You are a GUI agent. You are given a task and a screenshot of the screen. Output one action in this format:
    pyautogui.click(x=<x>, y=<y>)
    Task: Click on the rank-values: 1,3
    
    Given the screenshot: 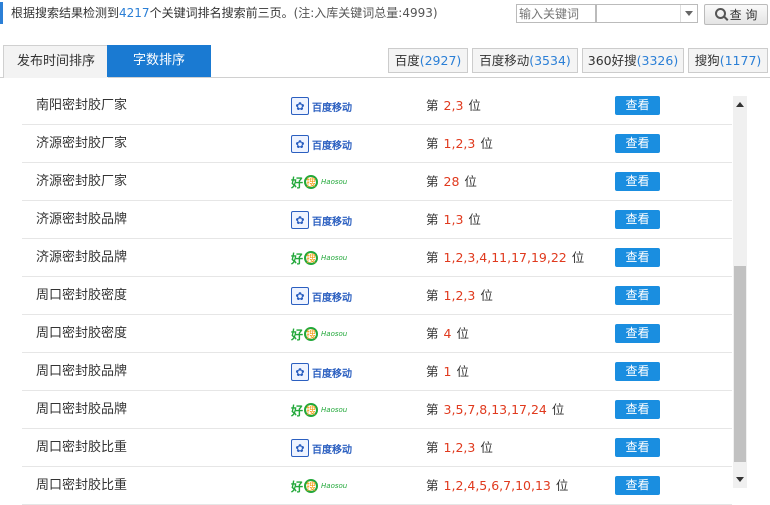 What is the action you would take?
    pyautogui.click(x=453, y=219)
    